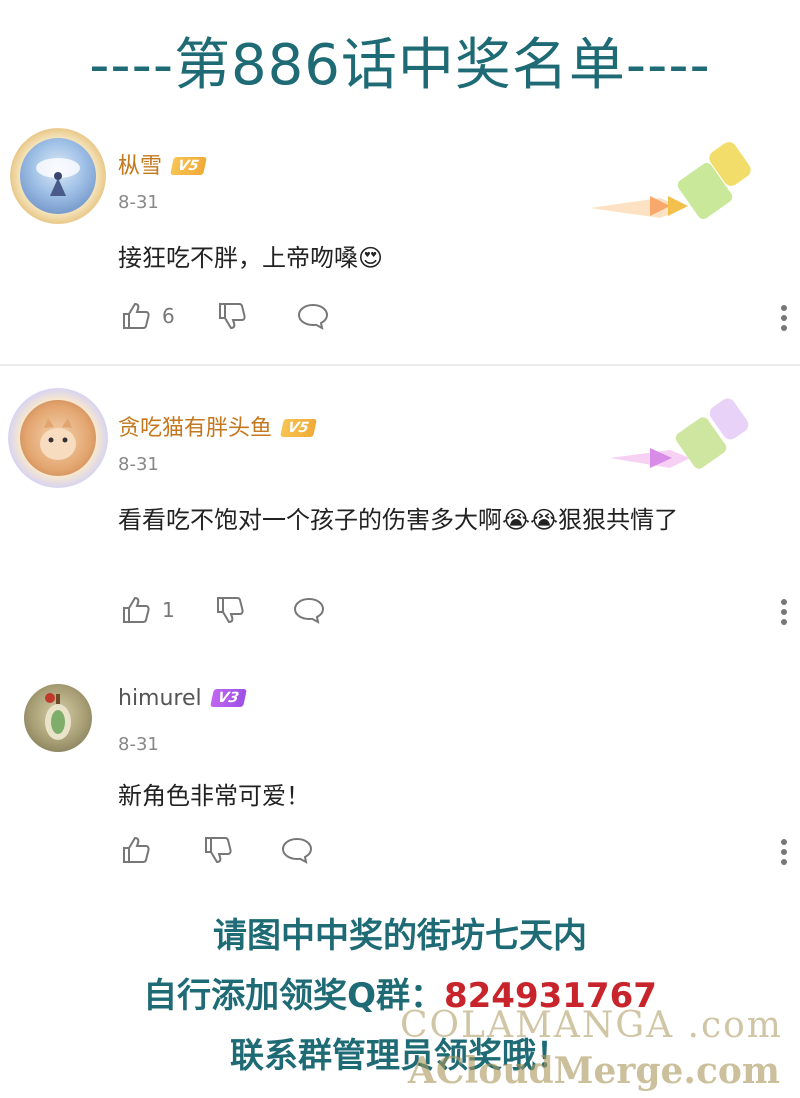 The width and height of the screenshot is (800, 1098). What do you see at coordinates (453, 614) in the screenshot?
I see `comment-actions: 1` at bounding box center [453, 614].